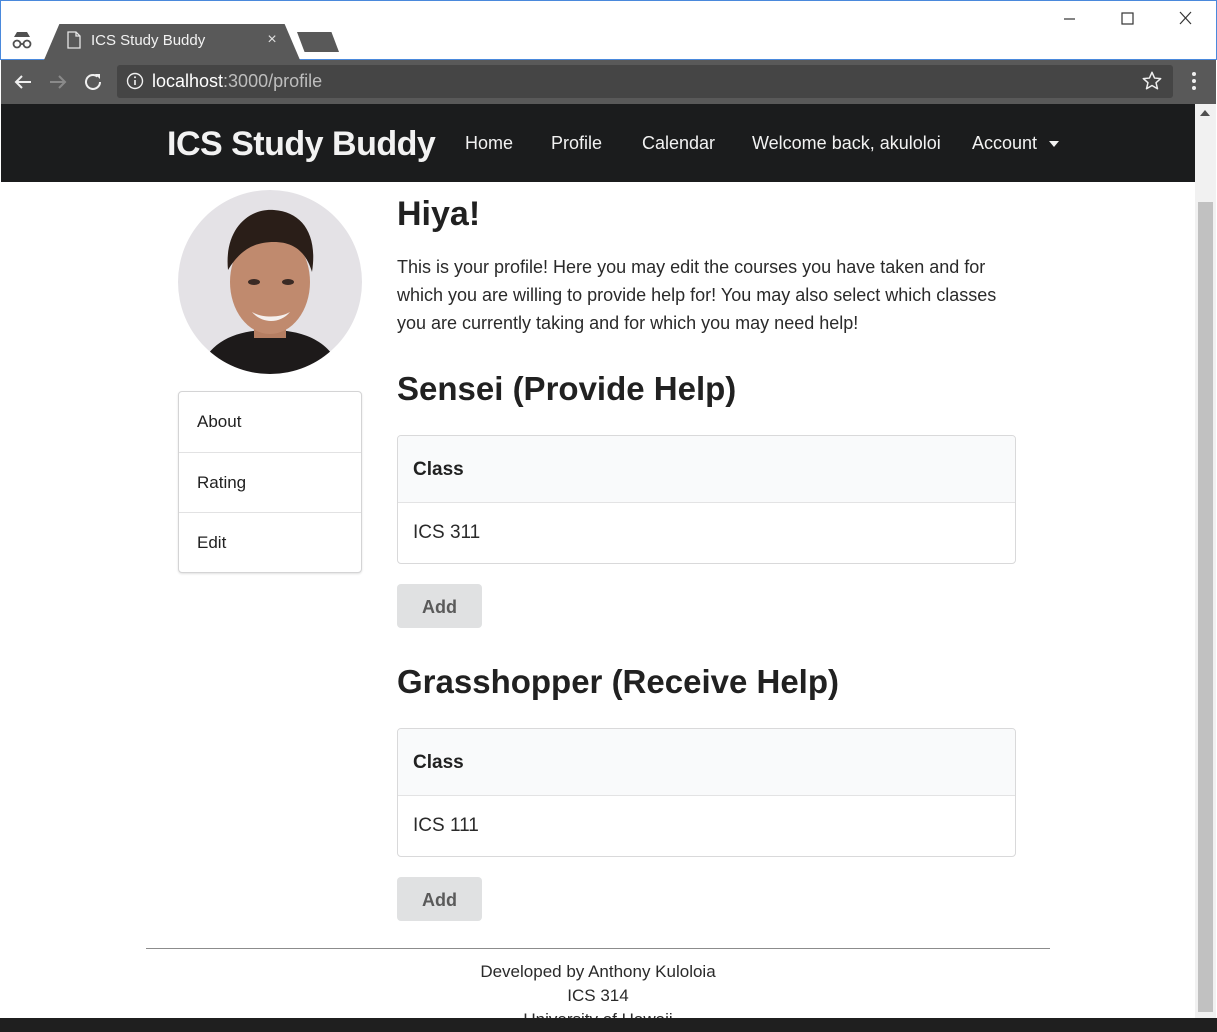 Image resolution: width=1217 pixels, height=1032 pixels. I want to click on side-menu-about: About, so click(270, 422).